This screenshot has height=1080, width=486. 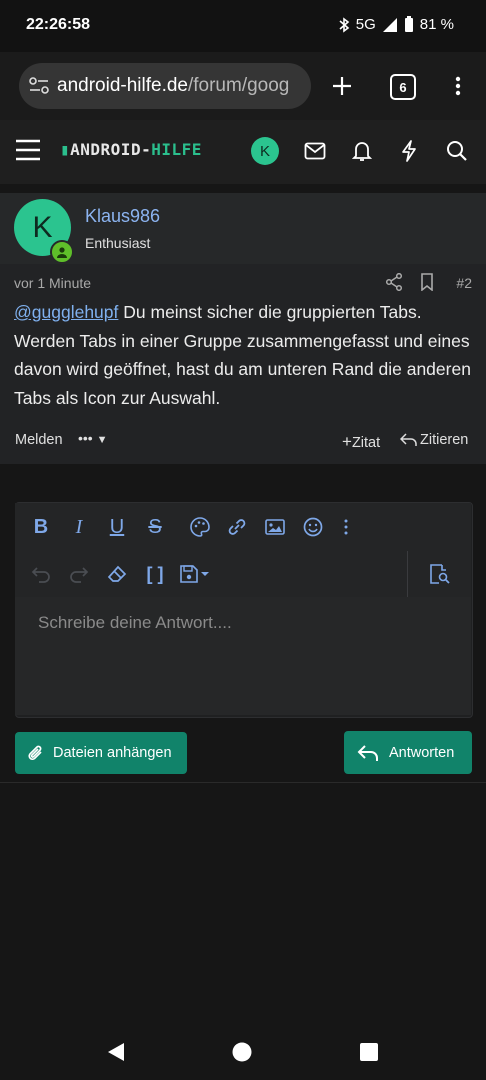 I want to click on search-icon, so click(x=457, y=151).